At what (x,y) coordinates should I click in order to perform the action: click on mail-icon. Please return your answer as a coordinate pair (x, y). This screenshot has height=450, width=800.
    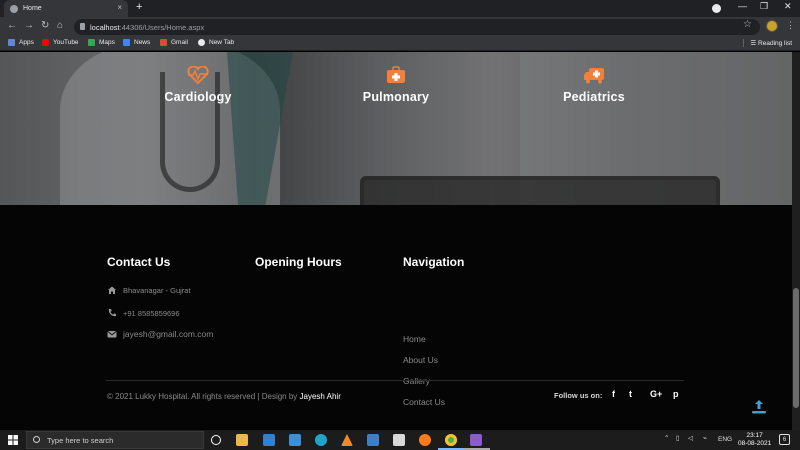
    Looking at the image, I should click on (295, 440).